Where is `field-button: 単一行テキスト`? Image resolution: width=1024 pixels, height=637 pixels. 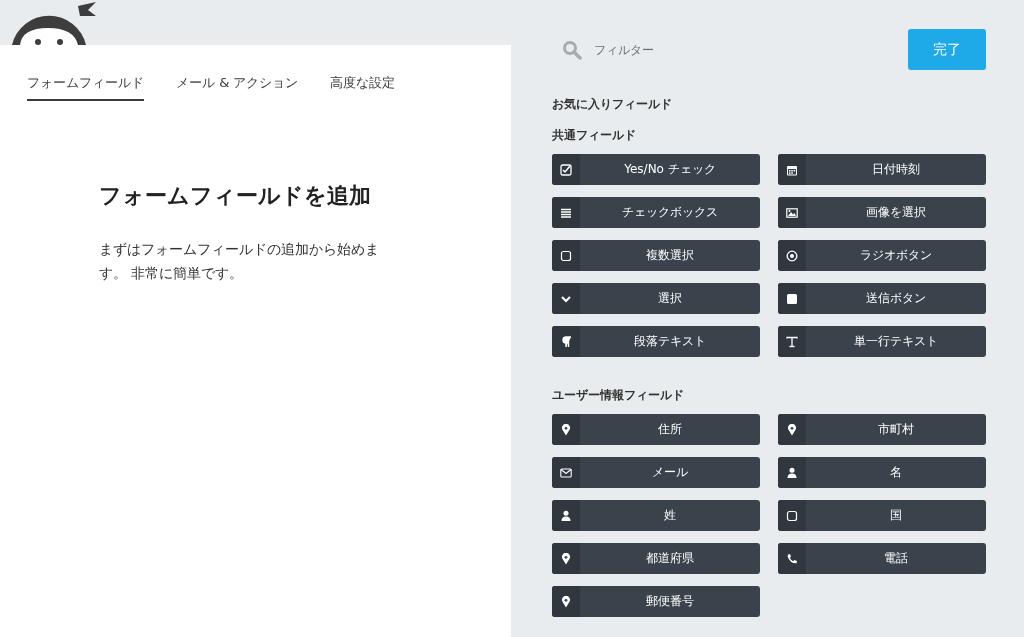 field-button: 単一行テキスト is located at coordinates (882, 341).